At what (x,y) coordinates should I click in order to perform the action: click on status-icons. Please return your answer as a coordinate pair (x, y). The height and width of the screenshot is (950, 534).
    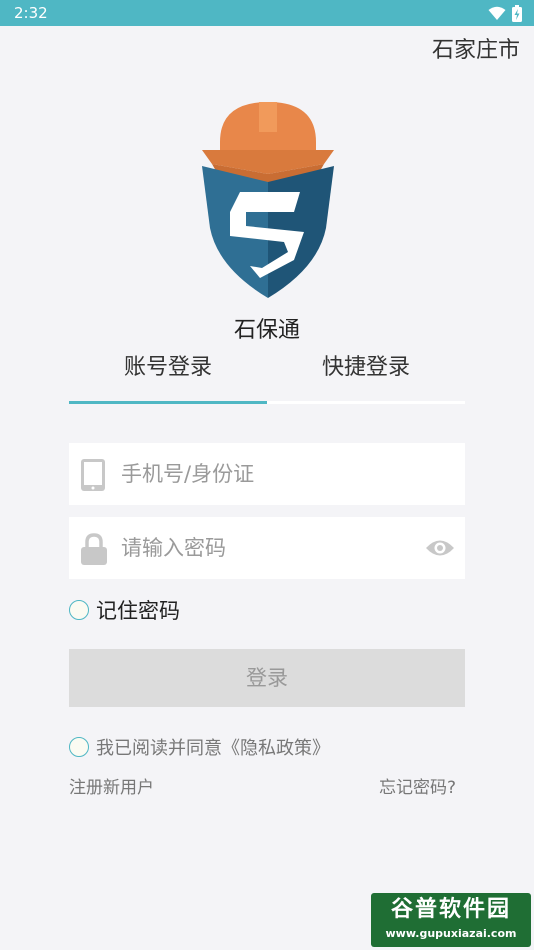
    Looking at the image, I should click on (505, 13).